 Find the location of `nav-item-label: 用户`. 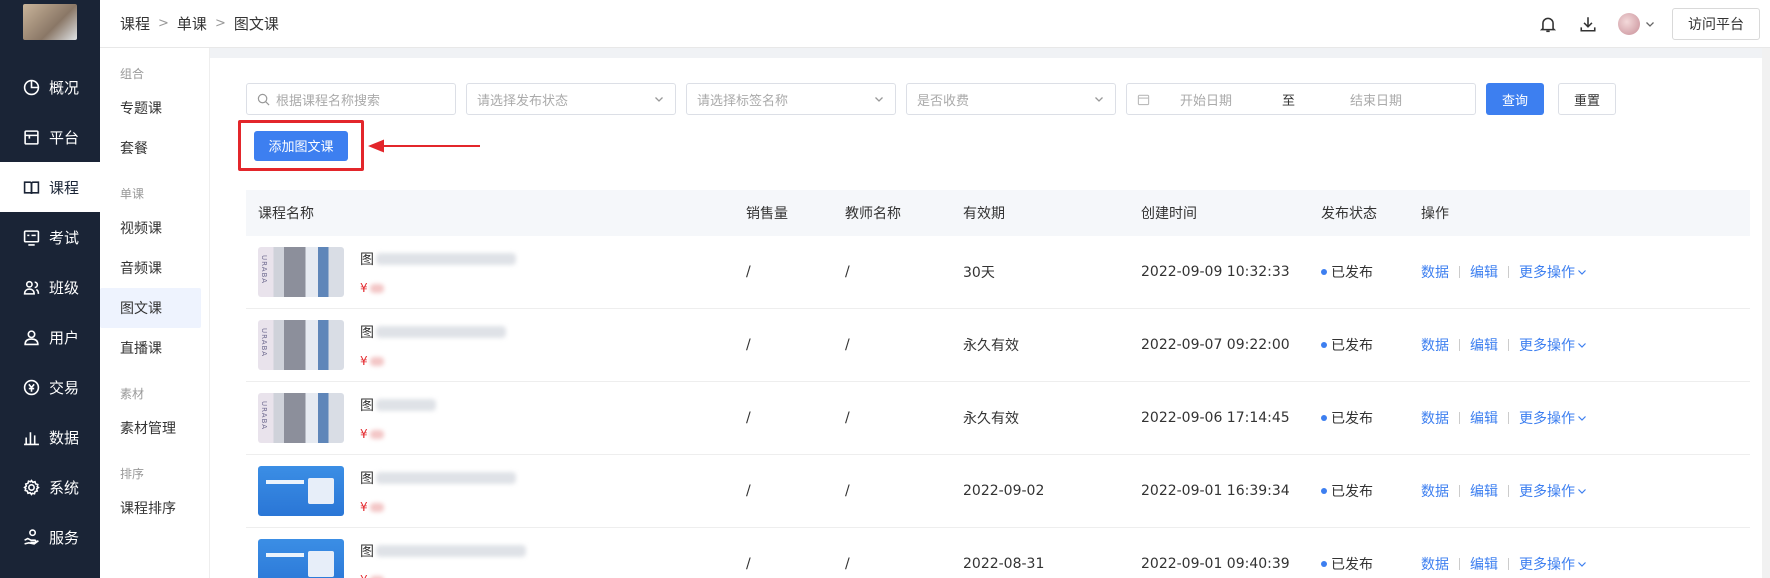

nav-item-label: 用户 is located at coordinates (64, 337).